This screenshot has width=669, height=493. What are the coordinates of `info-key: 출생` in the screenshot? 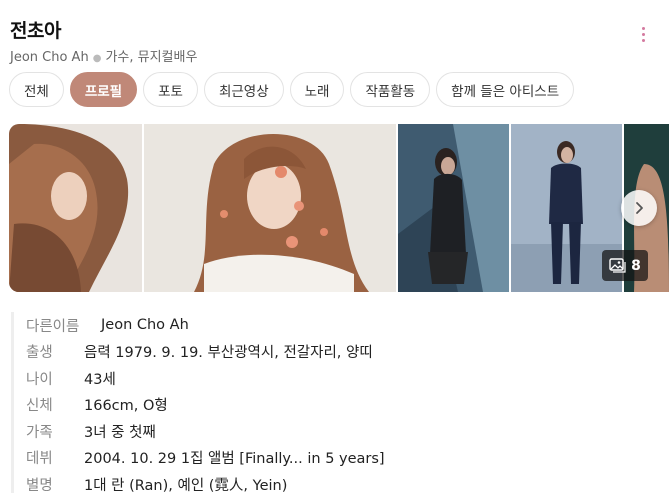 It's located at (39, 353).